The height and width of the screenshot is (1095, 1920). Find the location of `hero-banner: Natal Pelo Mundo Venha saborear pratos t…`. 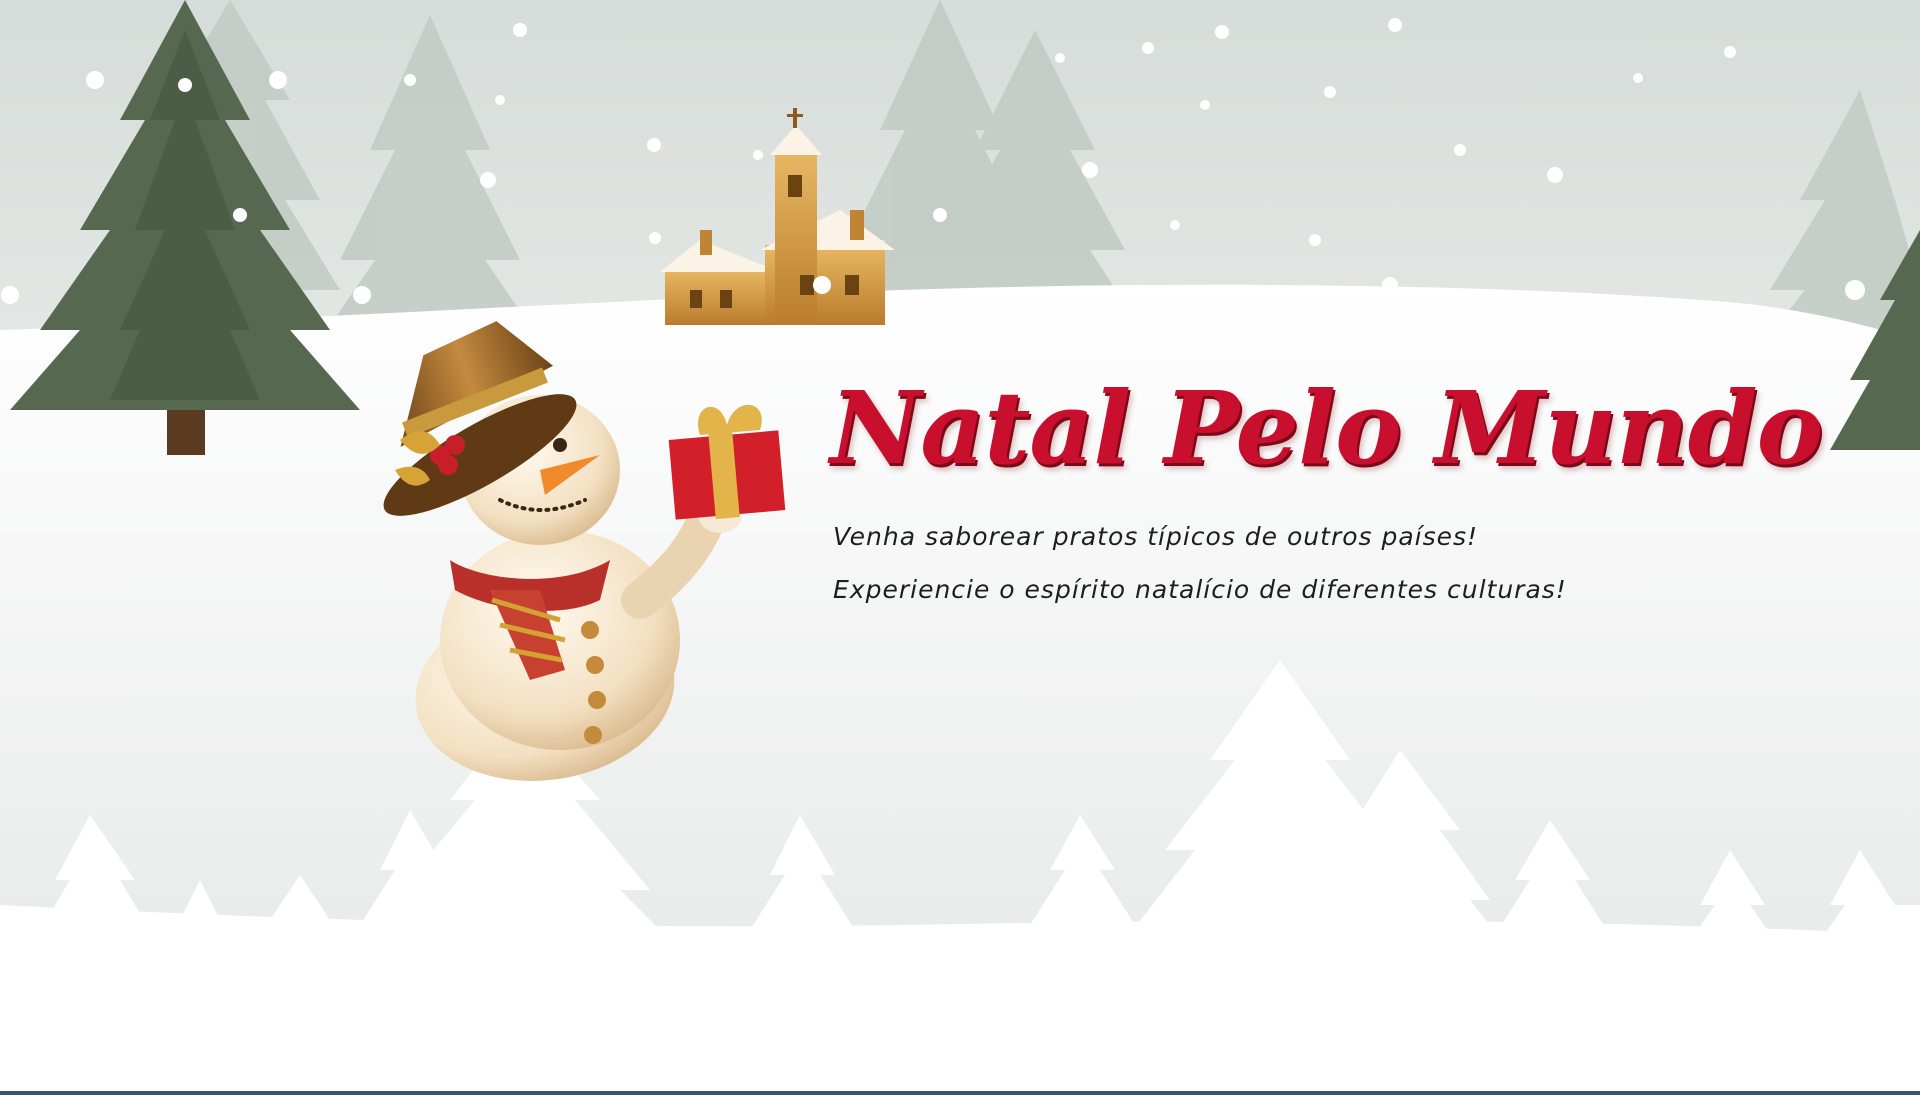

hero-banner: Natal Pelo Mundo Venha saborear pratos t… is located at coordinates (1315, 497).